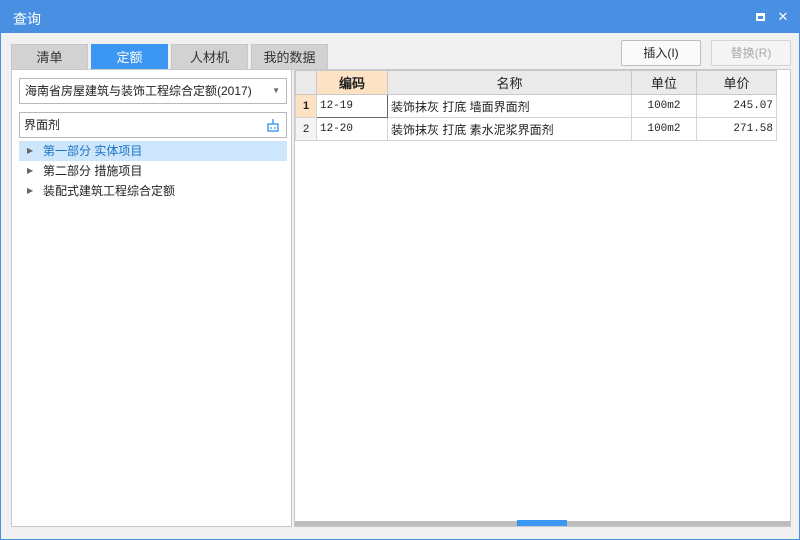  Describe the element at coordinates (509, 129) in the screenshot. I see `cell-name: 装饰抹灰 打底 素水泥浆界面剂` at that location.